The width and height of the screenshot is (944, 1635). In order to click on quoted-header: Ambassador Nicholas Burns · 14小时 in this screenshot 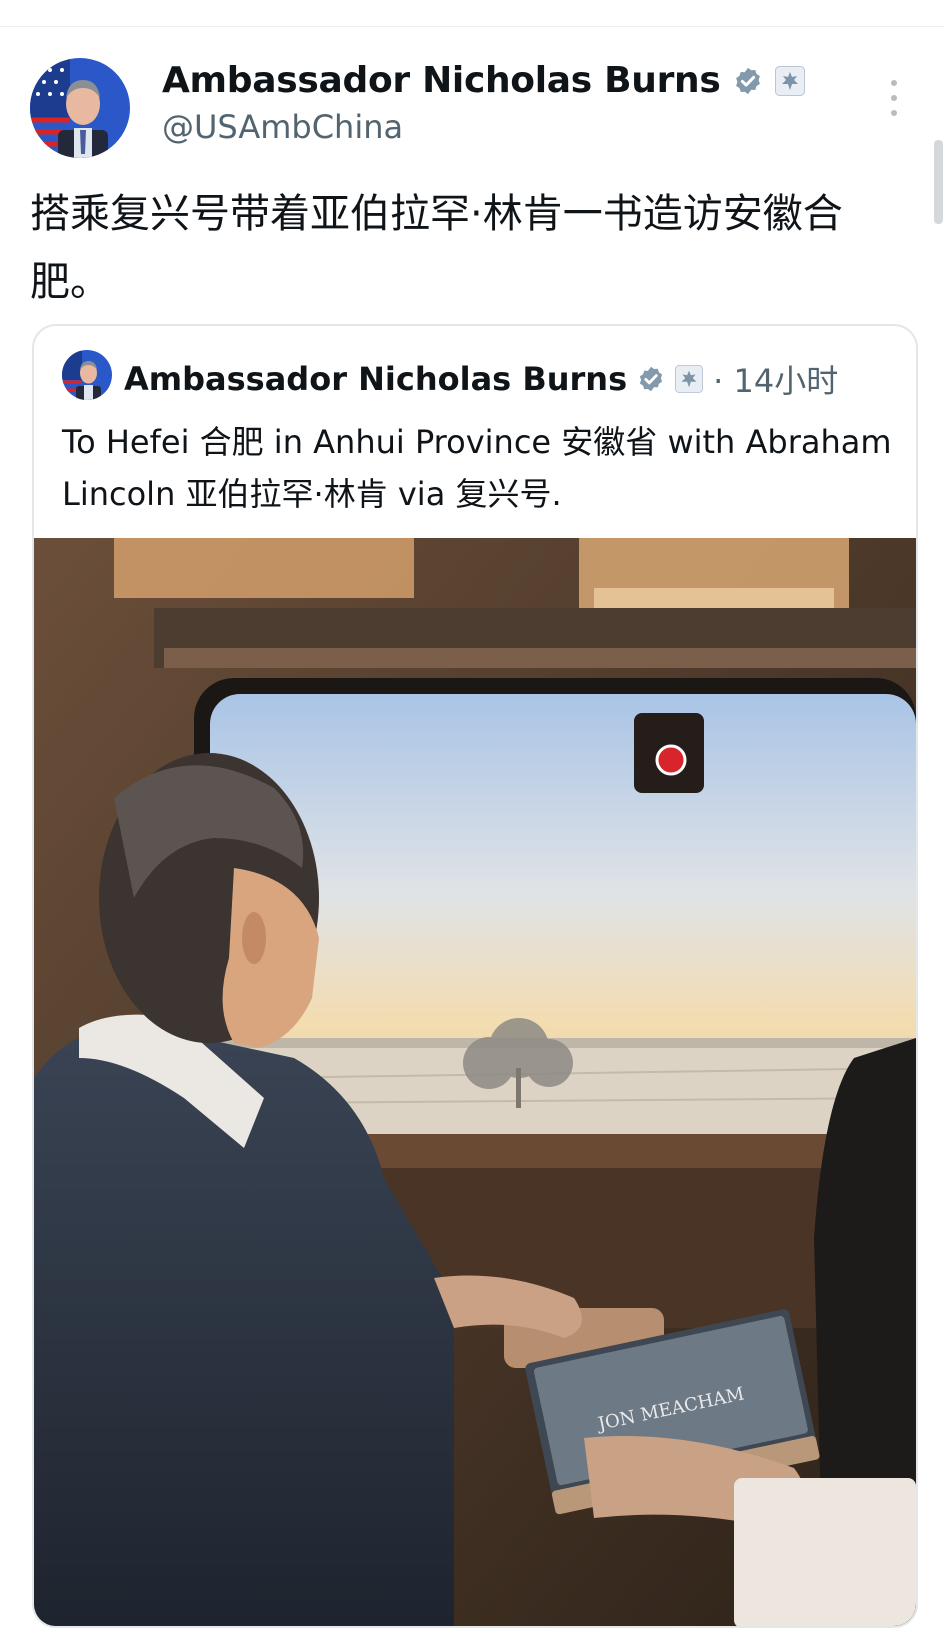, I will do `click(481, 379)`.